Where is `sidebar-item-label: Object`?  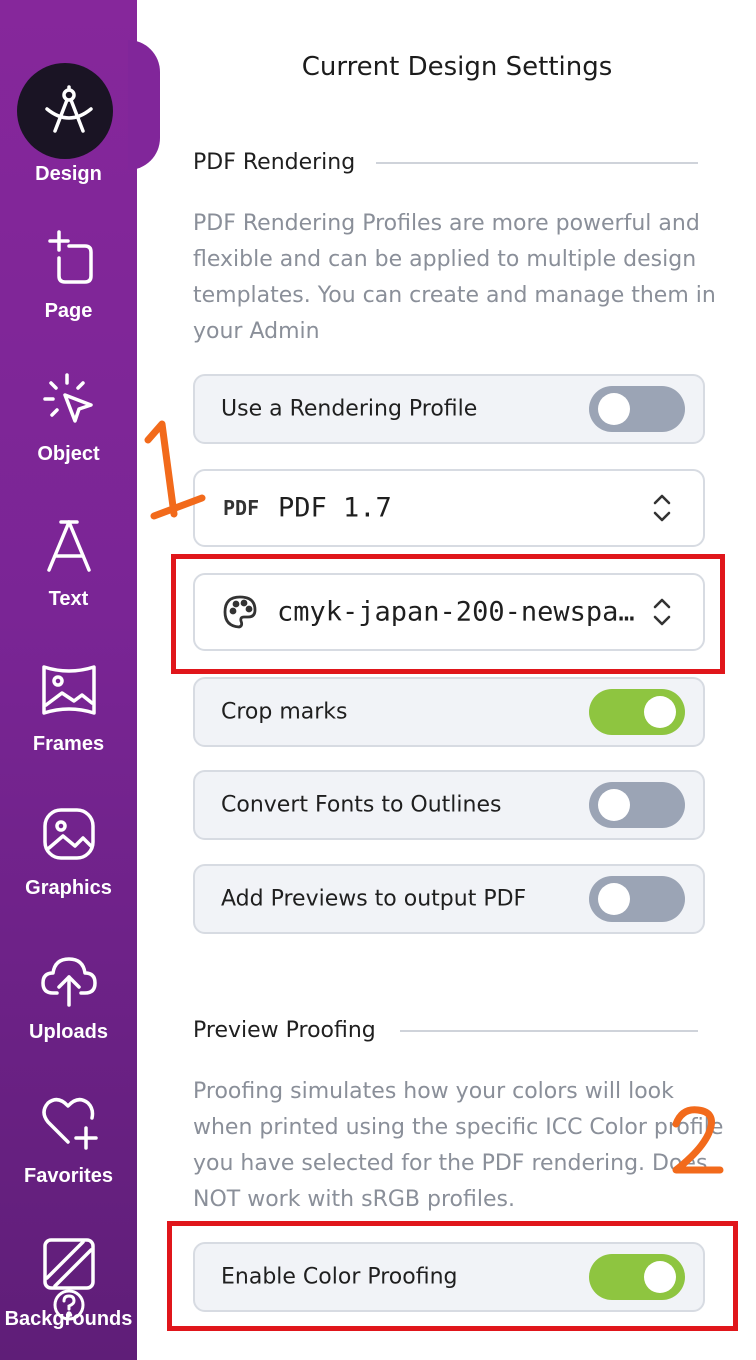
sidebar-item-label: Object is located at coordinates (68, 454).